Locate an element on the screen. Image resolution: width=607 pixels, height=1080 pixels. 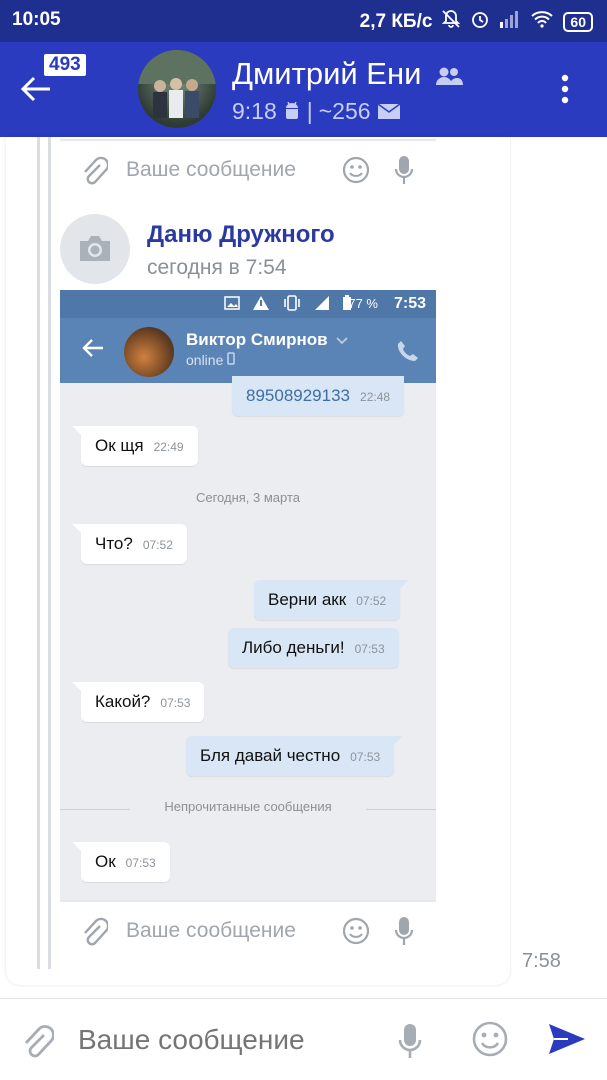
screenshot-status-icons is located at coordinates (288, 303).